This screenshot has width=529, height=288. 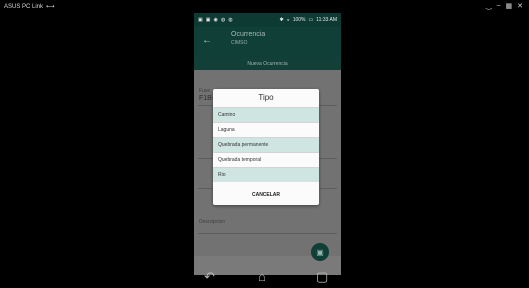 I want to click on save-icon: ▣, so click(x=320, y=252).